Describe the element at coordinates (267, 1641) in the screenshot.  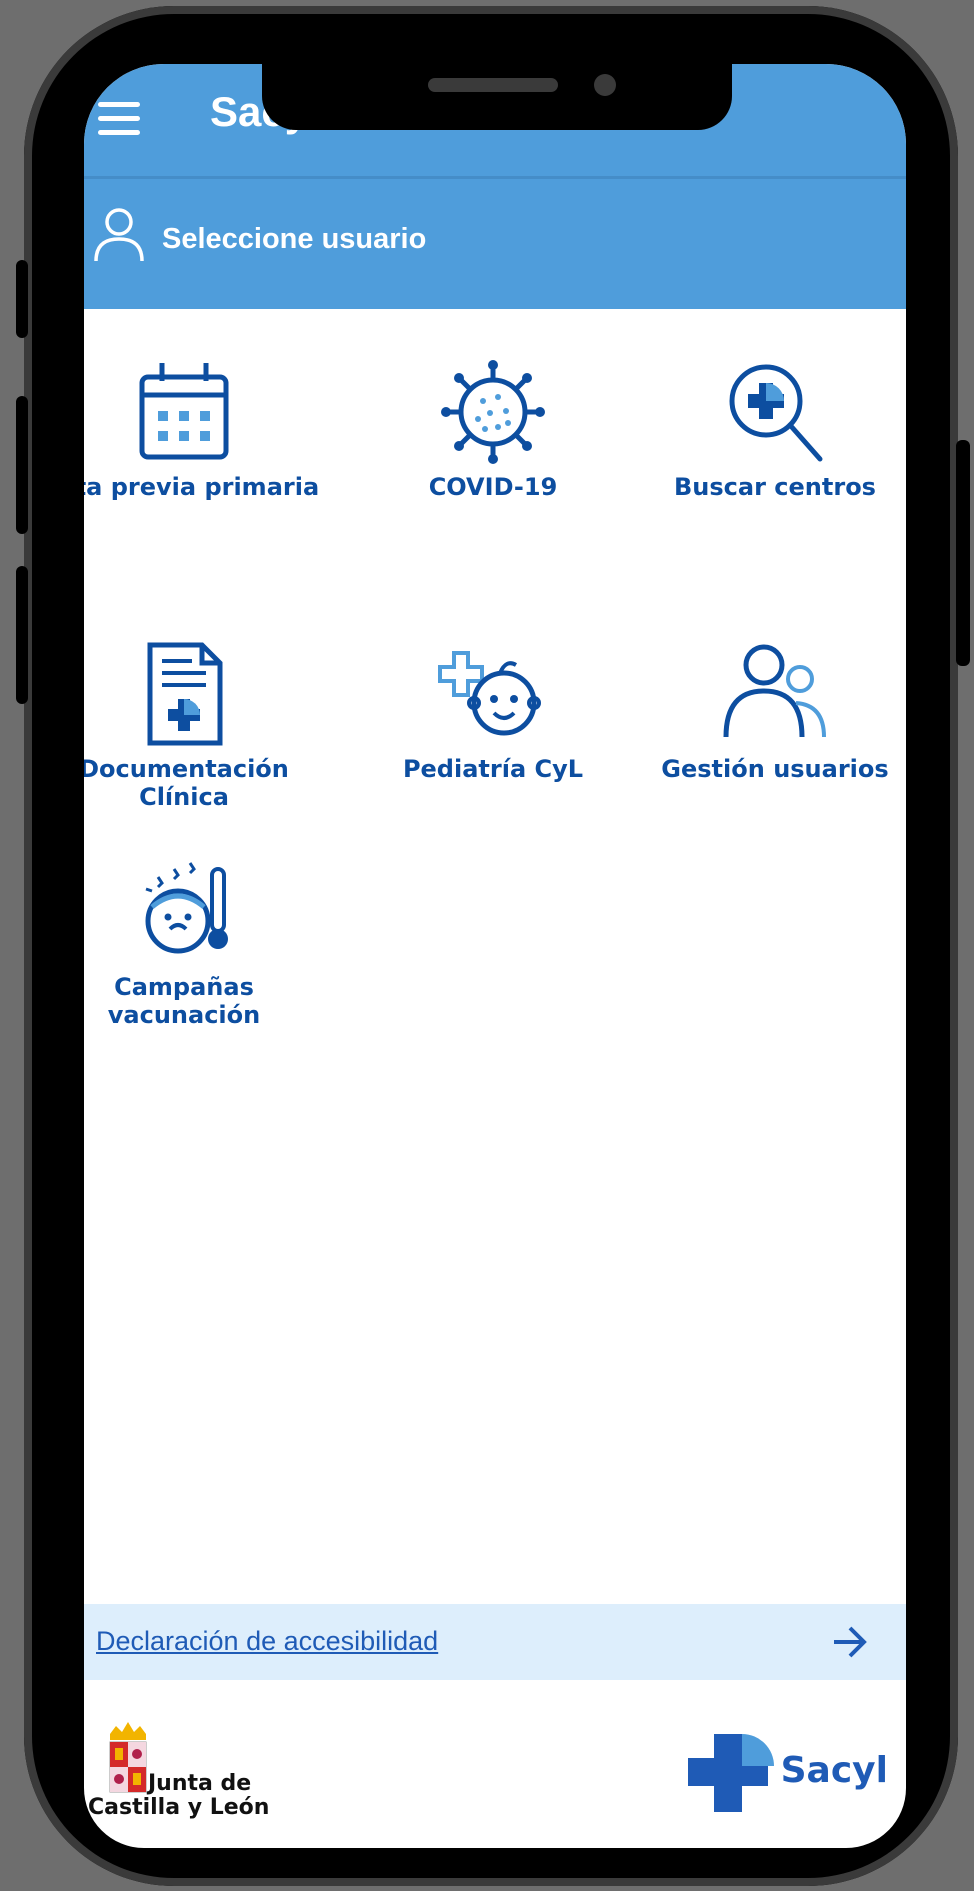
I see `accessibility-link: Declaración de accesibilidad` at that location.